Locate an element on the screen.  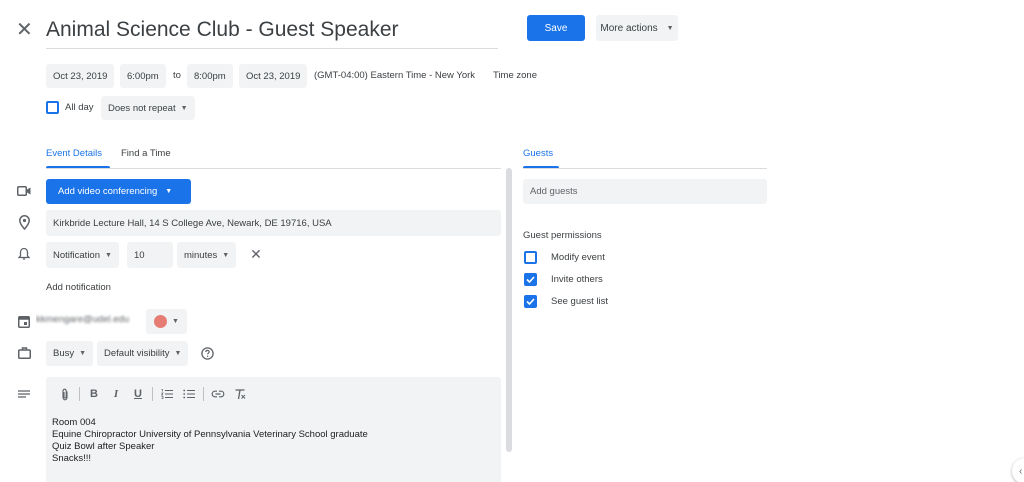
save-button: Save is located at coordinates (556, 28).